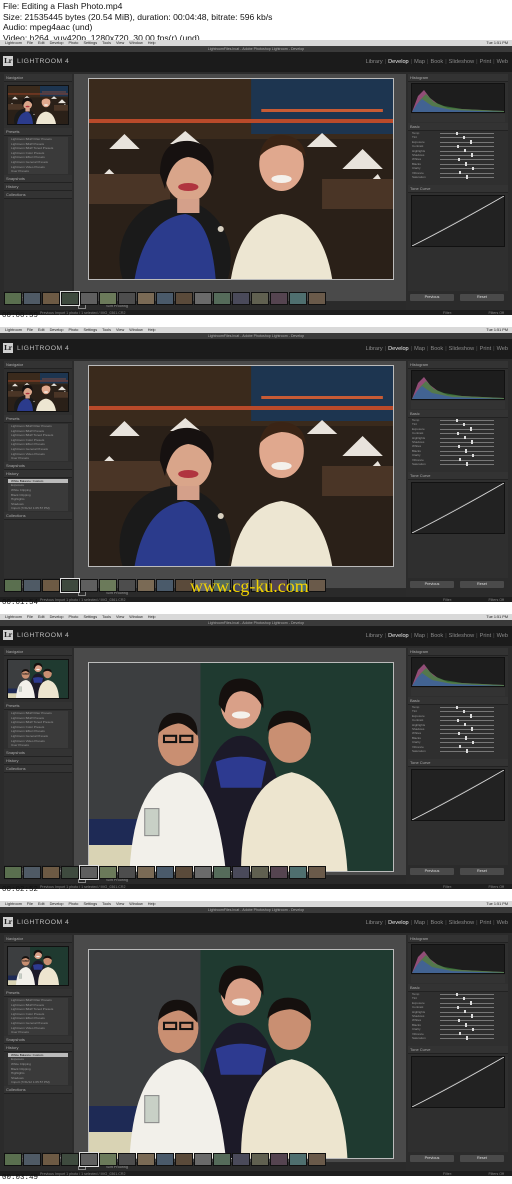  I want to click on basic-panel-header: Basic, so click(458, 127).